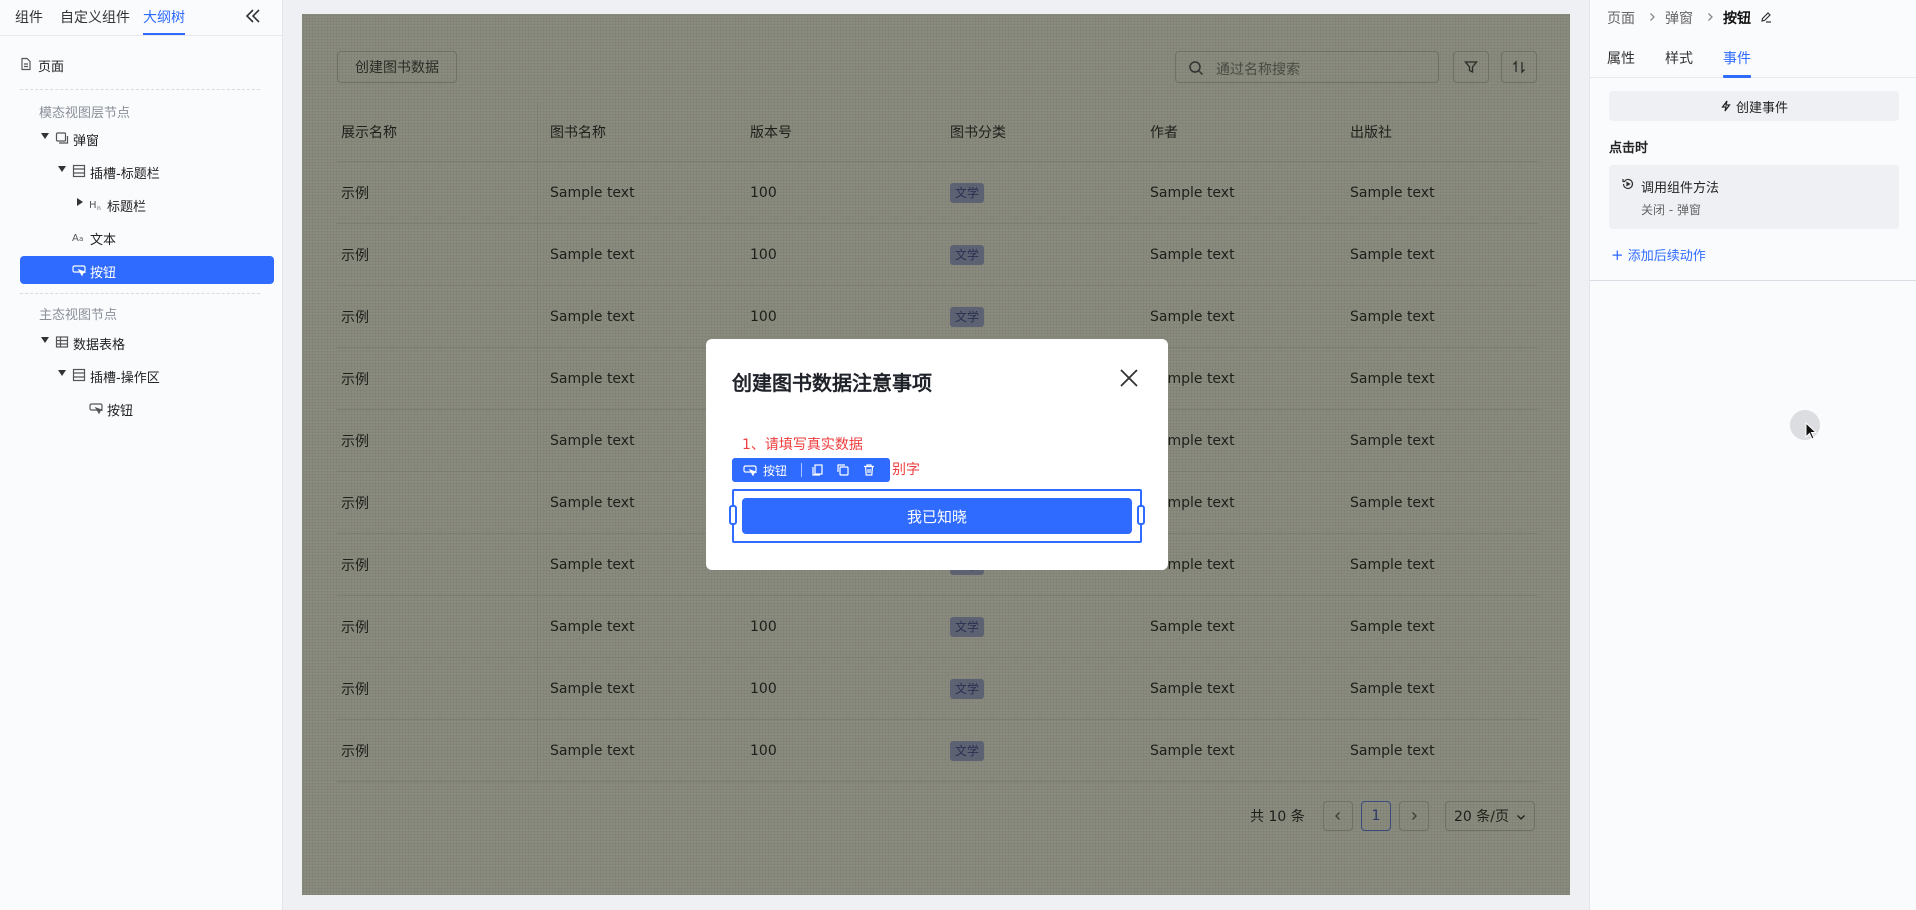 The height and width of the screenshot is (910, 1916). I want to click on prev-page-button, so click(1338, 816).